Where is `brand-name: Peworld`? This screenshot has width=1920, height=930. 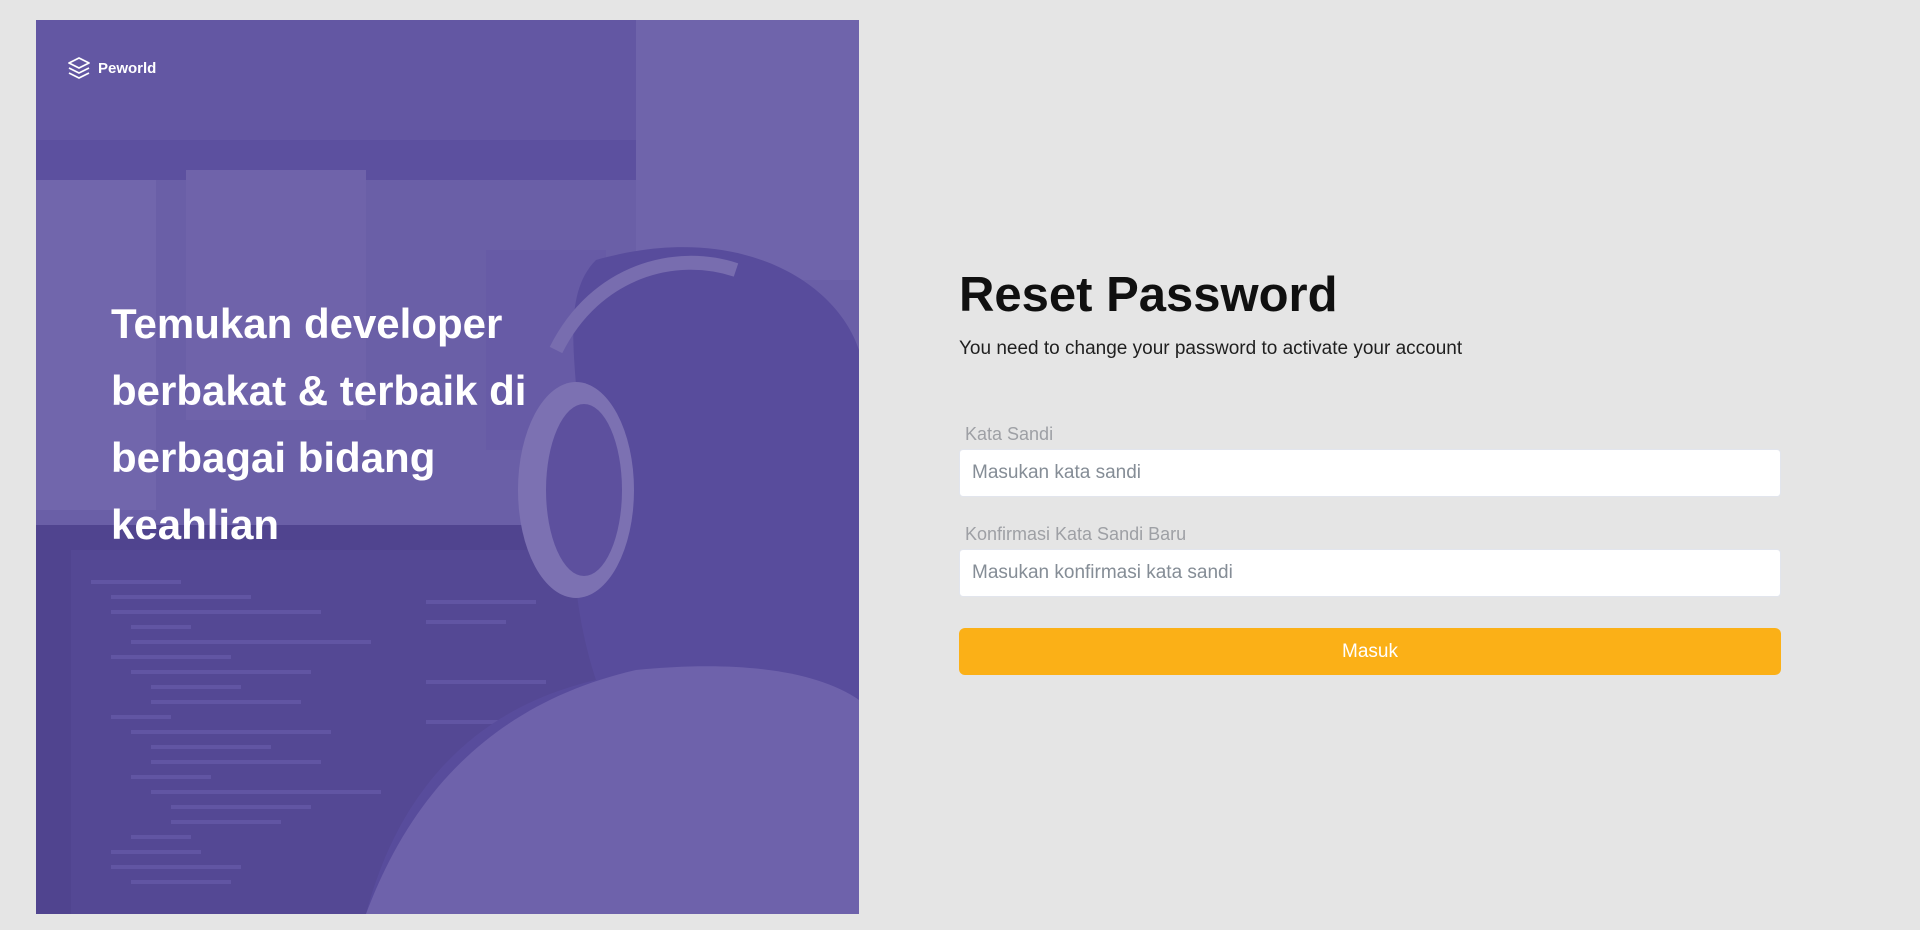
brand-name: Peworld is located at coordinates (127, 68).